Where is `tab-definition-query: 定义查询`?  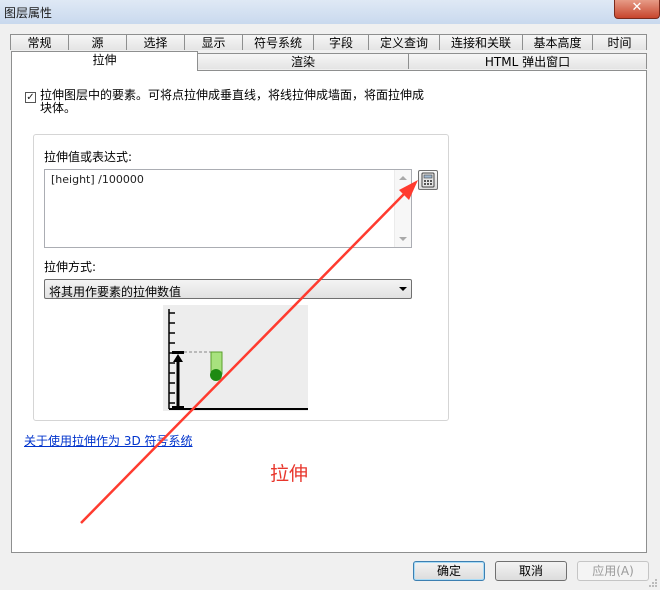
tab-definition-query: 定义查询 is located at coordinates (404, 42).